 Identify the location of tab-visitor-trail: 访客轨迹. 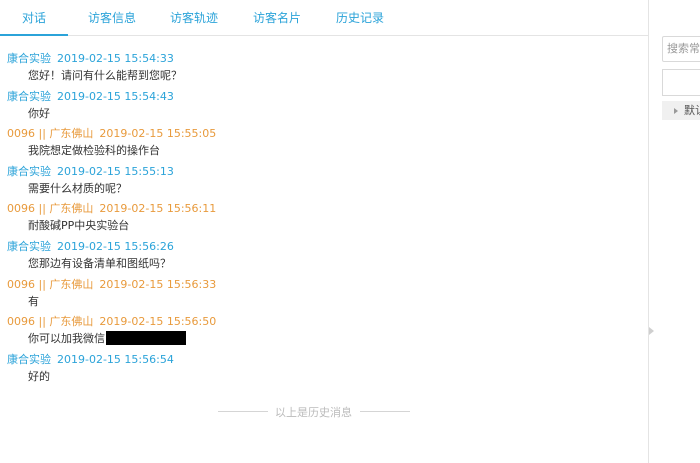
(194, 18).